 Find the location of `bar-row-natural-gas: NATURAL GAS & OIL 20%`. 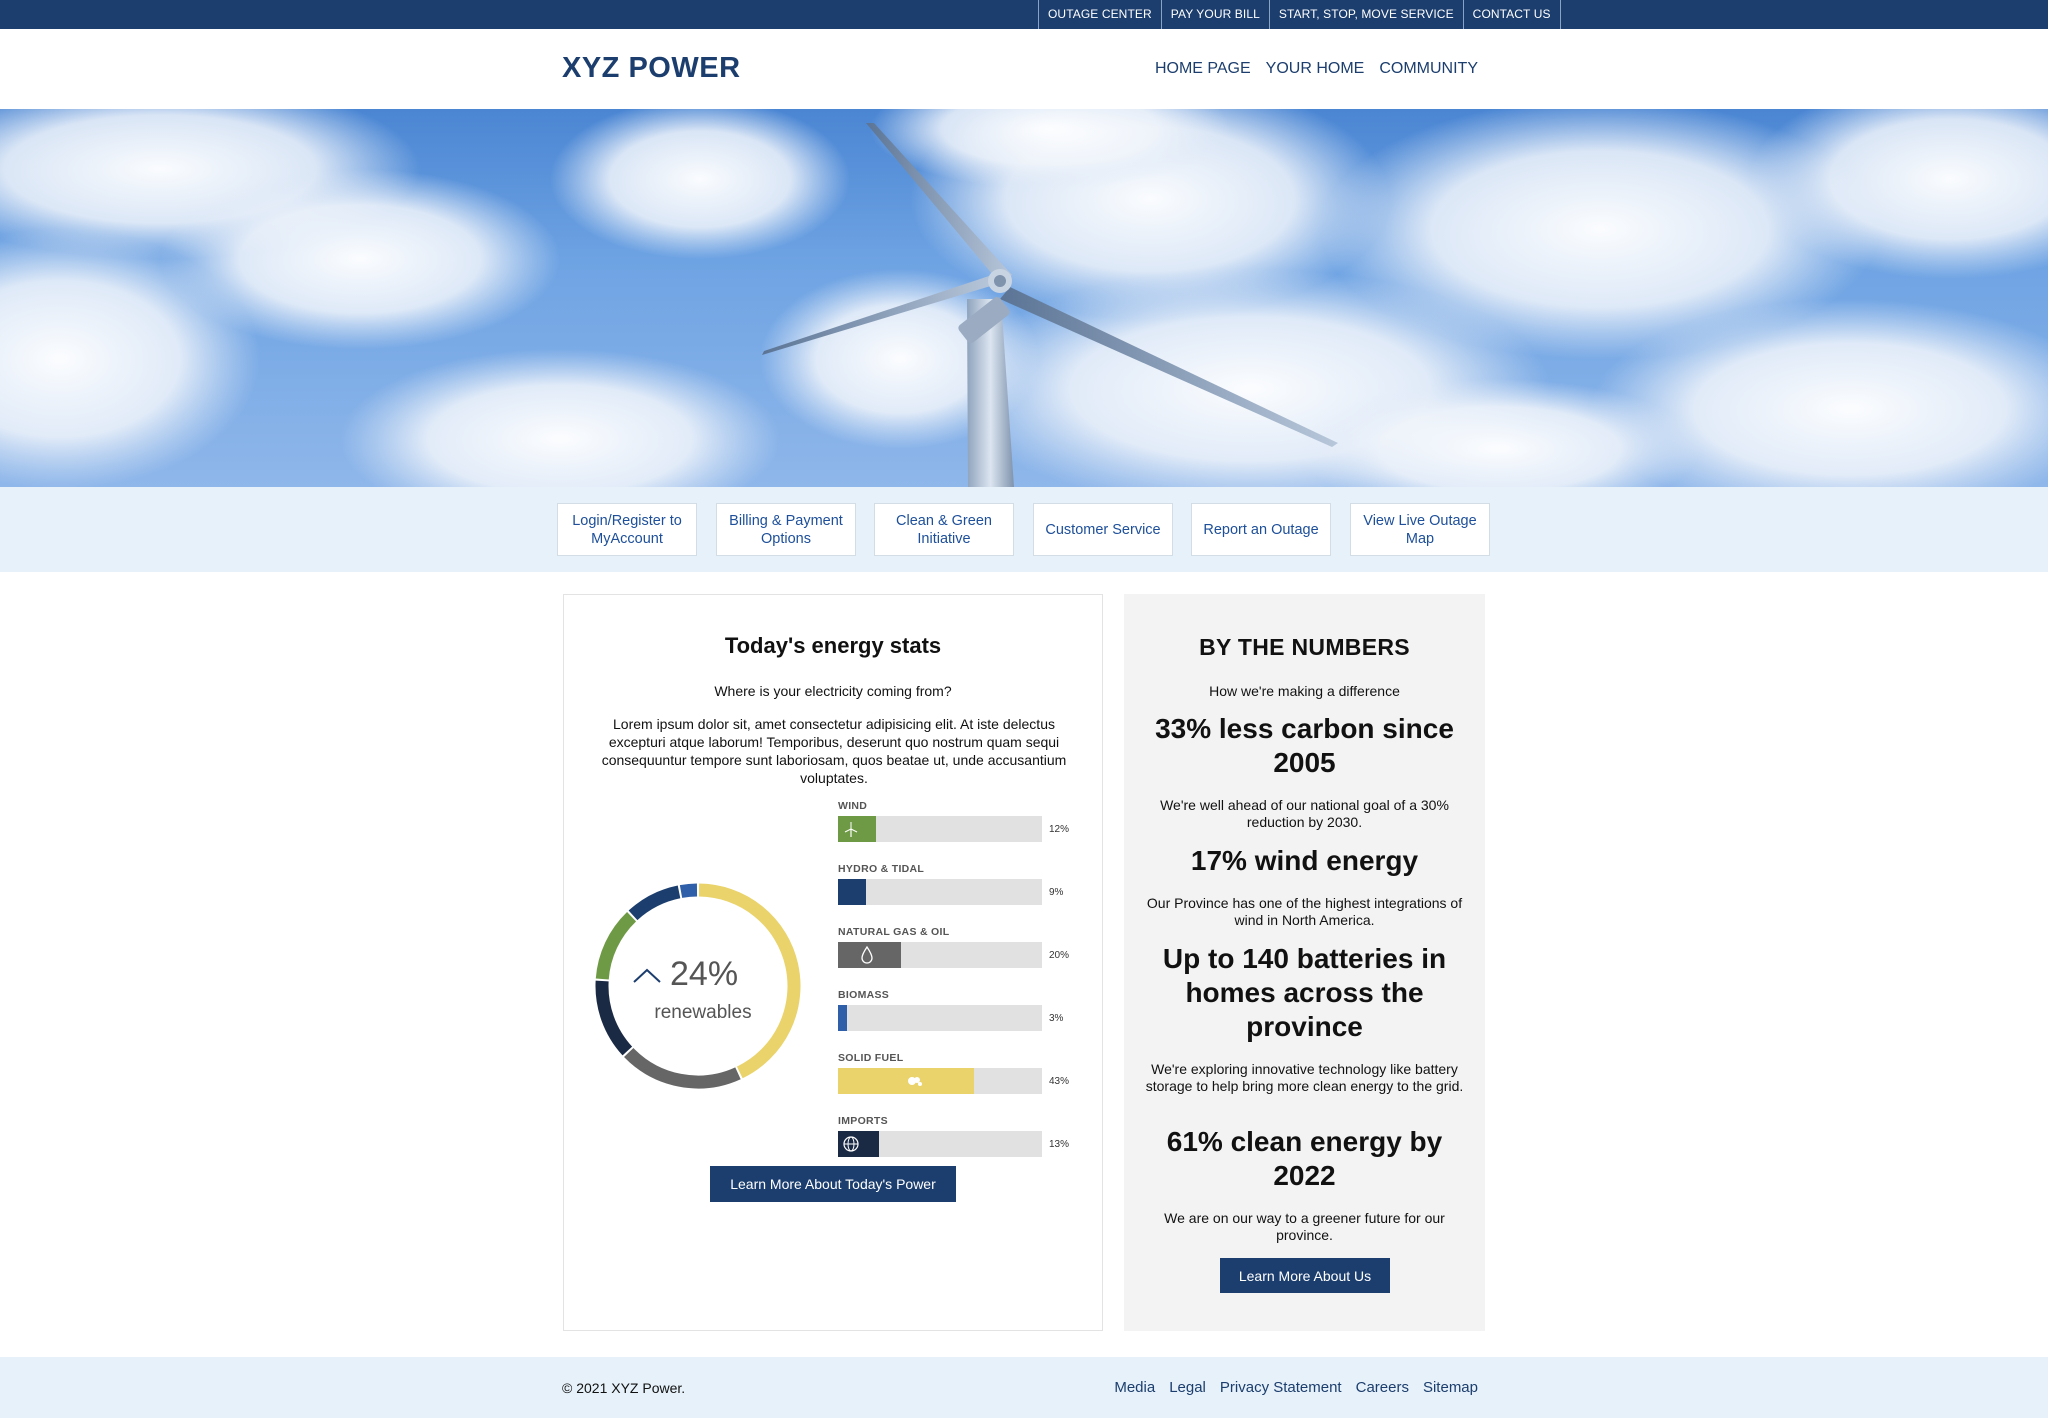

bar-row-natural-gas: NATURAL GAS & OIL 20% is located at coordinates (958, 956).